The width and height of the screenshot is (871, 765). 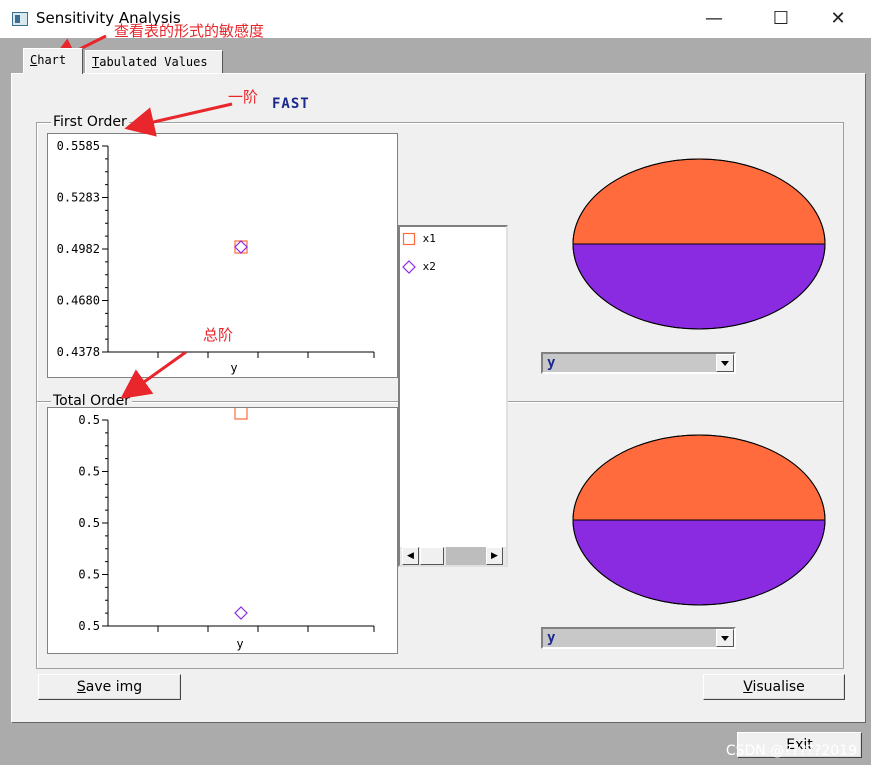 What do you see at coordinates (551, 638) in the screenshot?
I see `total-order-select-value: y` at bounding box center [551, 638].